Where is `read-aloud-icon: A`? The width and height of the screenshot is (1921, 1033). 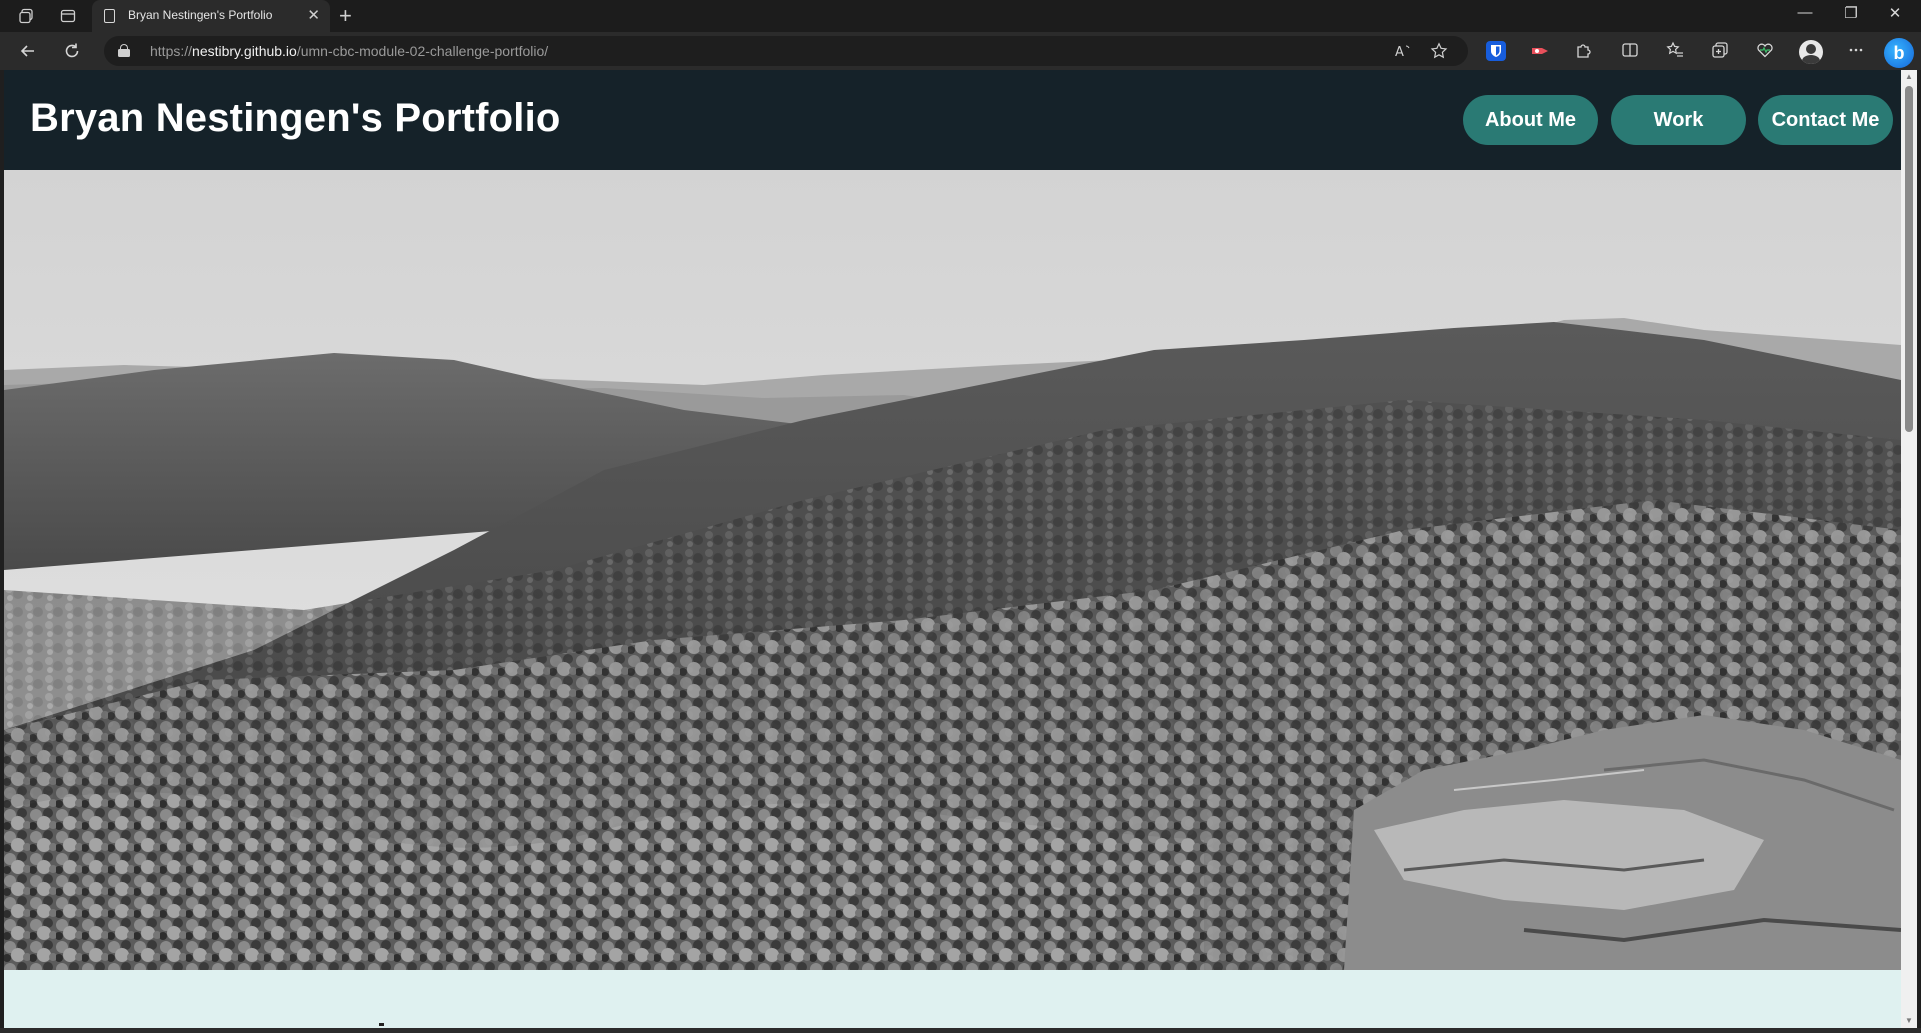
read-aloud-icon: A is located at coordinates (1403, 53).